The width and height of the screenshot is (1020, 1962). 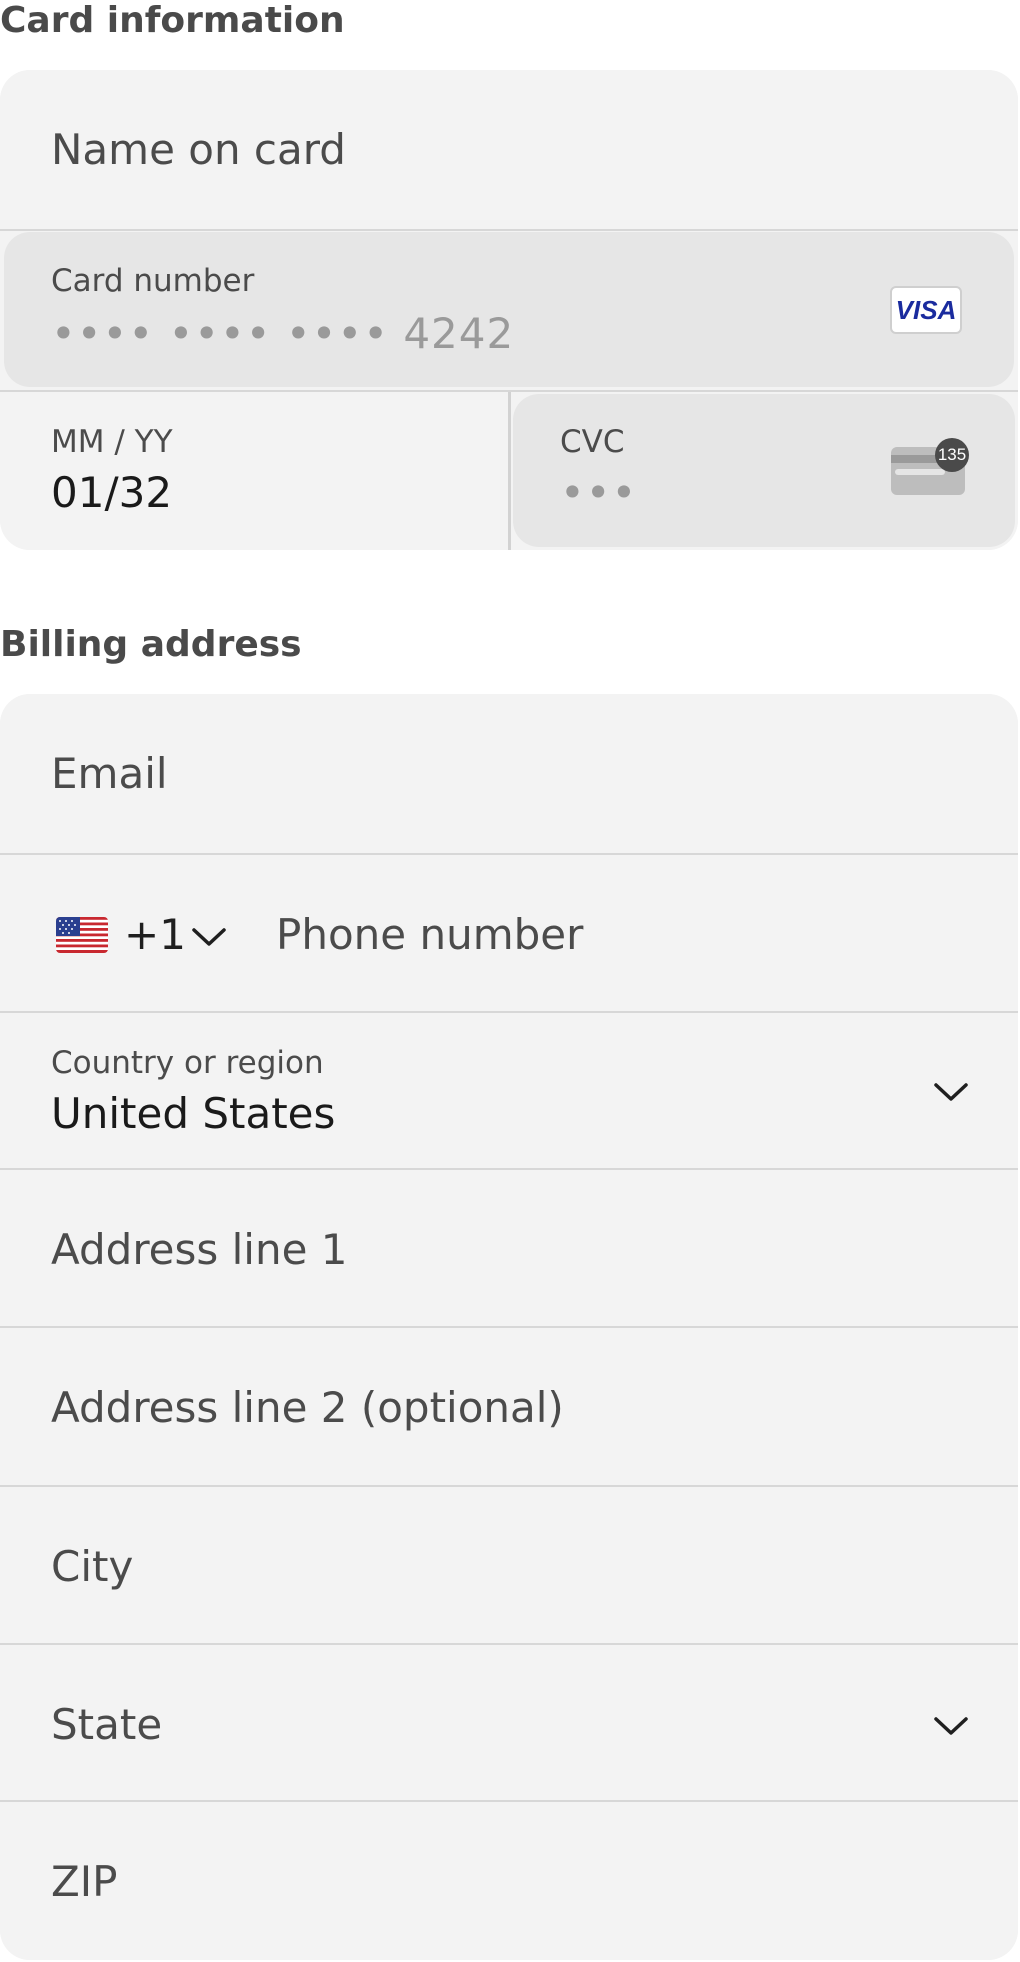 What do you see at coordinates (509, 774) in the screenshot?
I see `email-field: Email` at bounding box center [509, 774].